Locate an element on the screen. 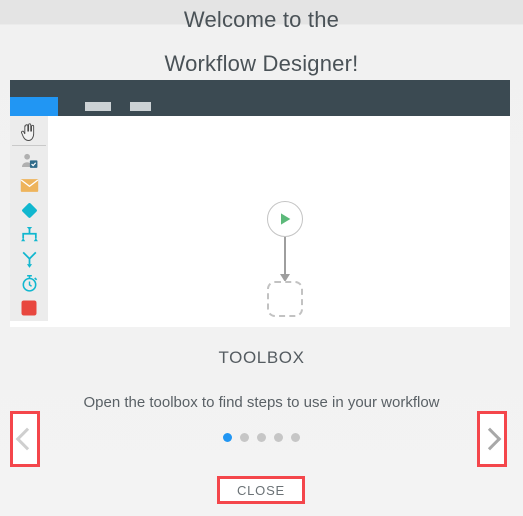 This screenshot has height=516, width=523. app-toolbar is located at coordinates (260, 98).